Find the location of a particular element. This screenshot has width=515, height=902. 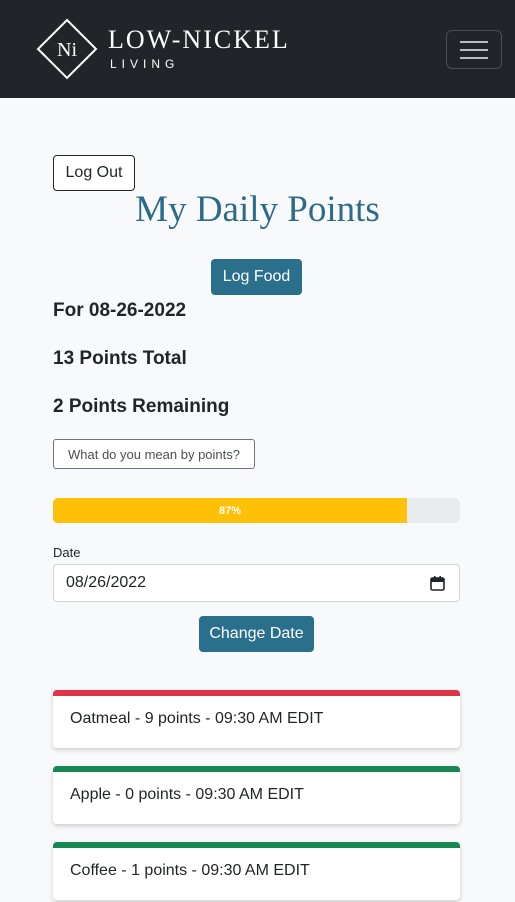

points-total: 13 Points Total is located at coordinates (120, 358).